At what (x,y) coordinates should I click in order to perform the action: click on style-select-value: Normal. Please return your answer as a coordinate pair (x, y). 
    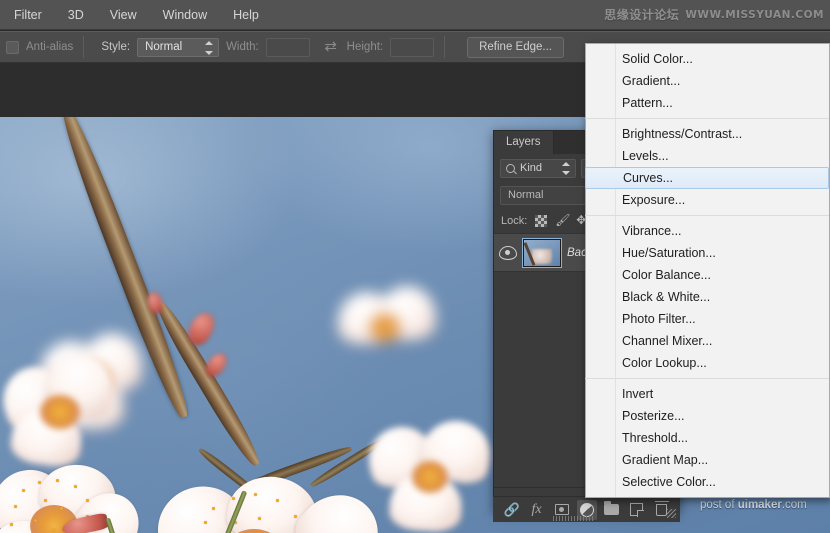
    Looking at the image, I should click on (164, 47).